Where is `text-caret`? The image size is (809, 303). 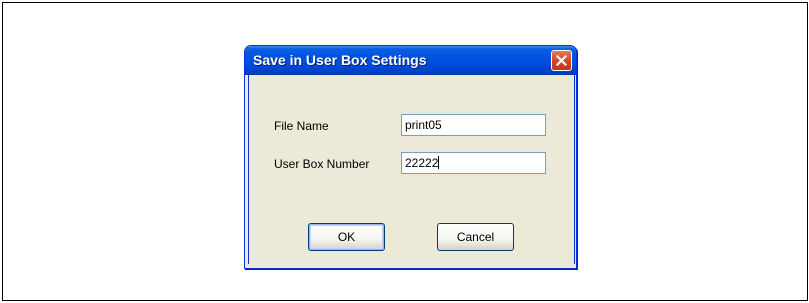
text-caret is located at coordinates (439, 162).